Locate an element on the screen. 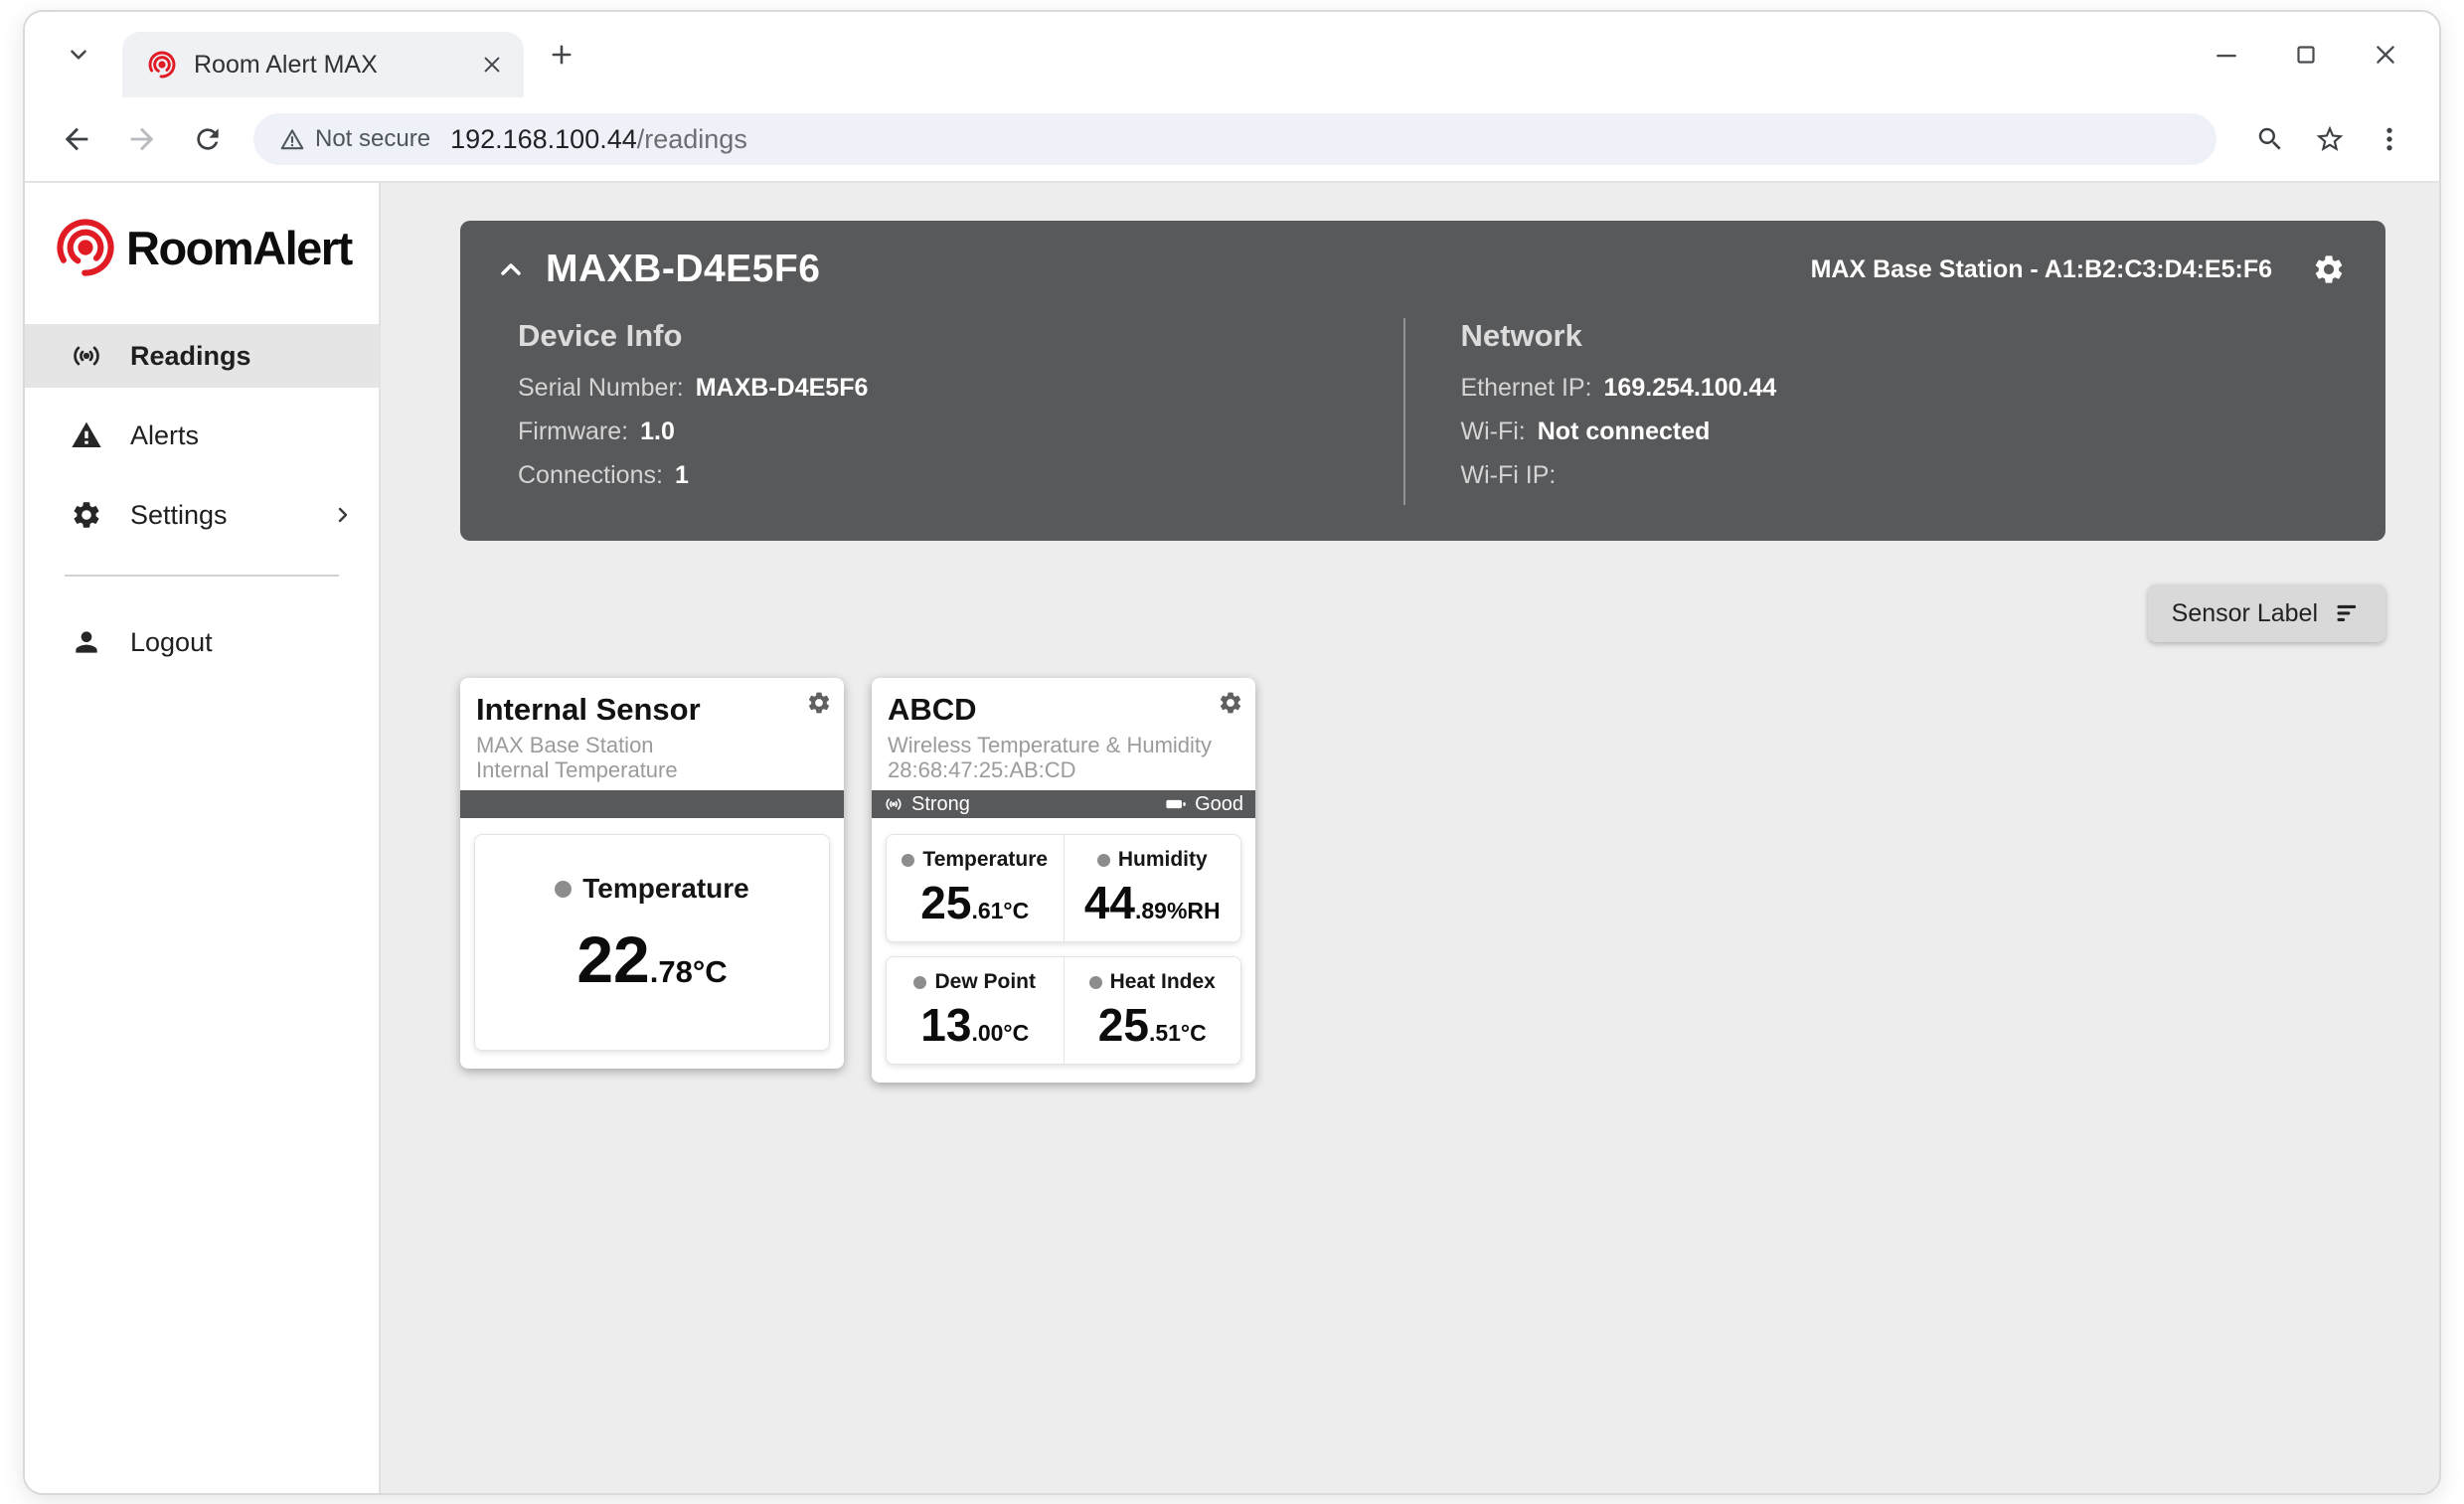 Image resolution: width=2464 pixels, height=1504 pixels. firmware-label: Firmware: is located at coordinates (574, 431).